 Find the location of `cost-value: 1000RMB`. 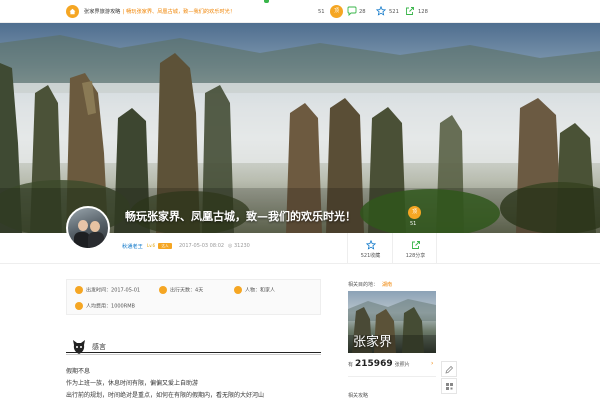

cost-value: 1000RMB is located at coordinates (123, 306).